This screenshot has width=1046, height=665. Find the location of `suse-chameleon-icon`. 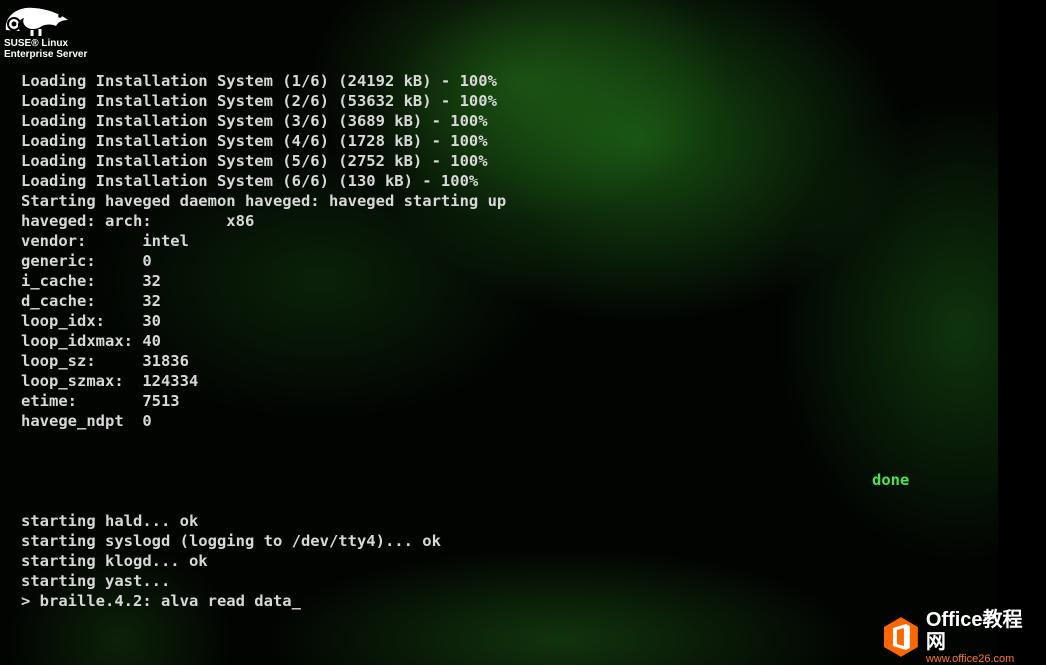

suse-chameleon-icon is located at coordinates (37, 21).